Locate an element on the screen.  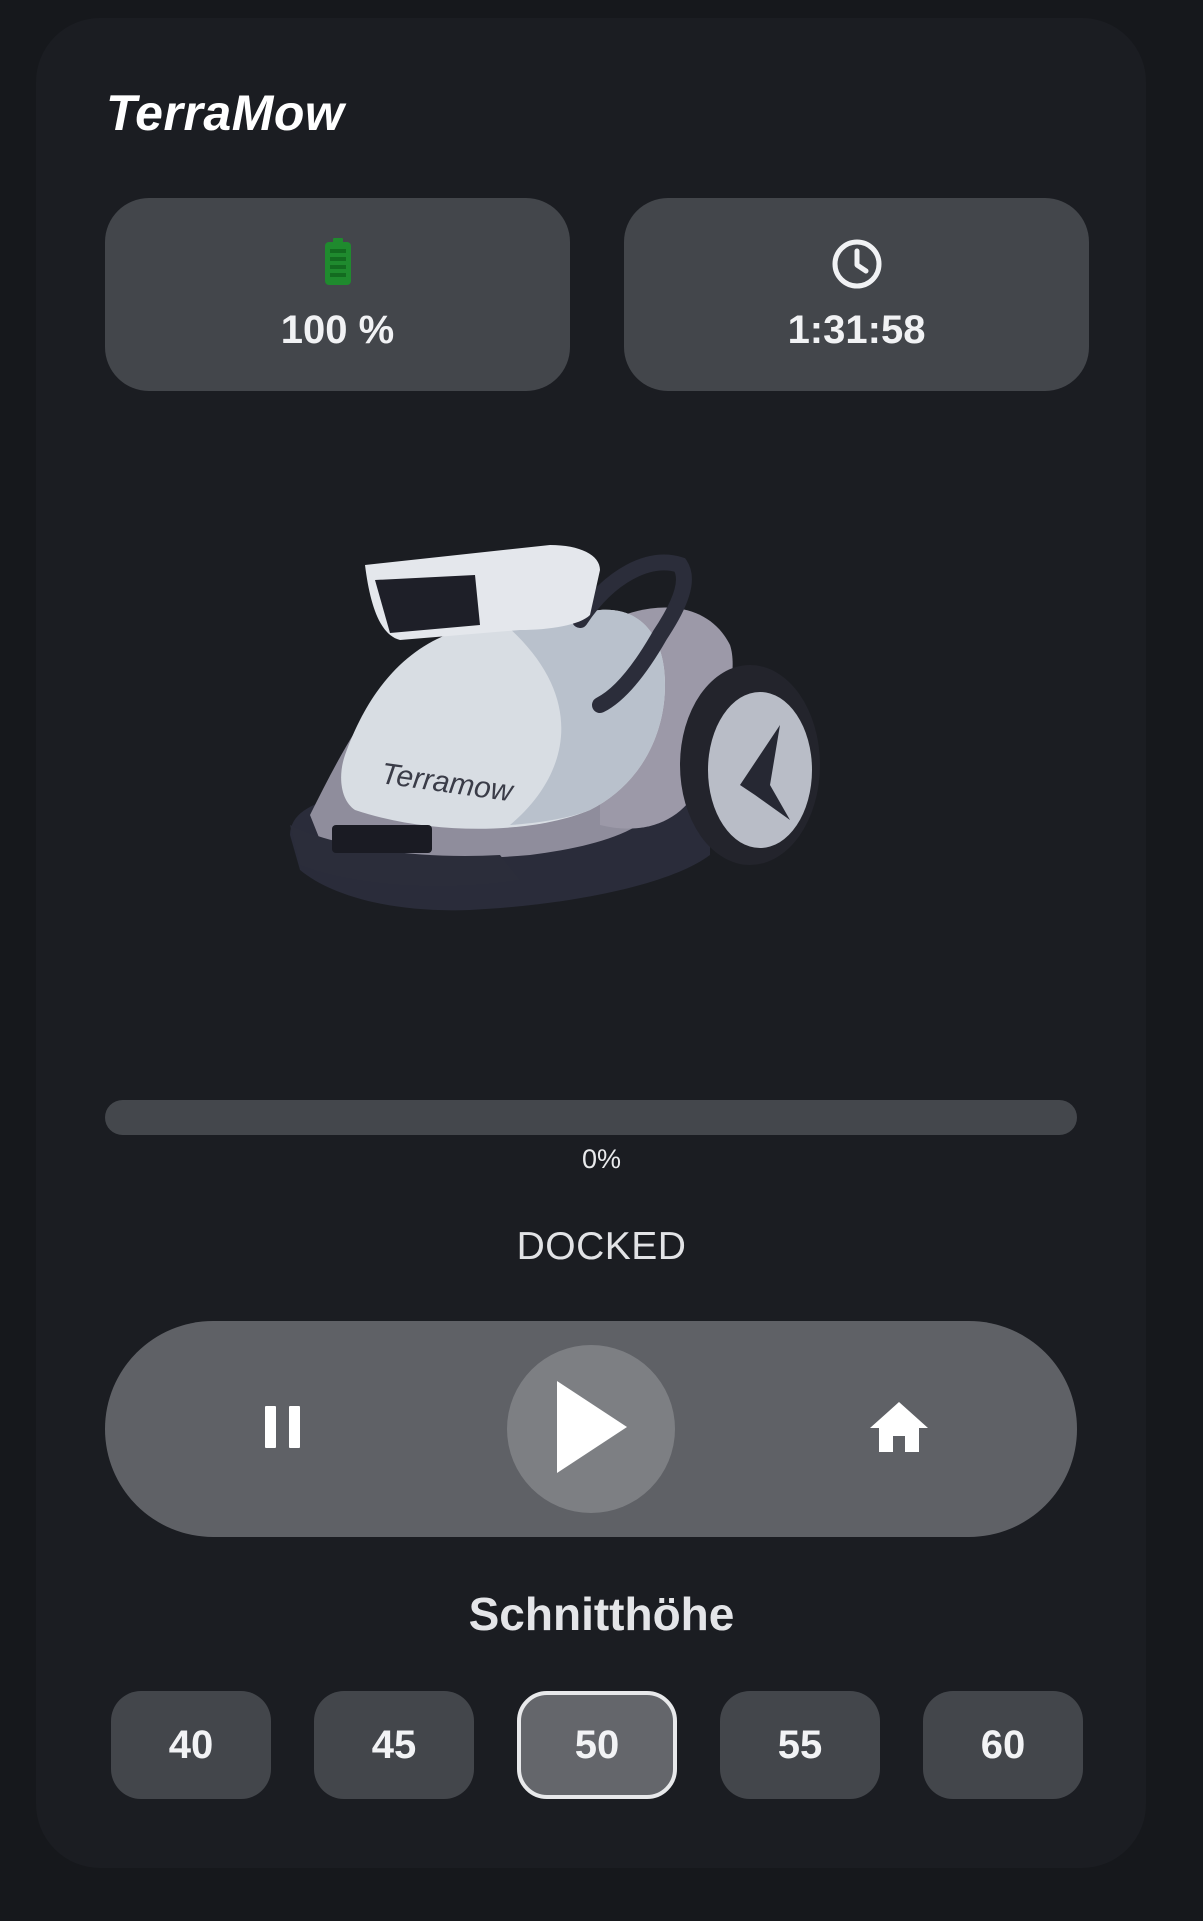
cutting-height-title: Schnitthöhe is located at coordinates (601, 1614).